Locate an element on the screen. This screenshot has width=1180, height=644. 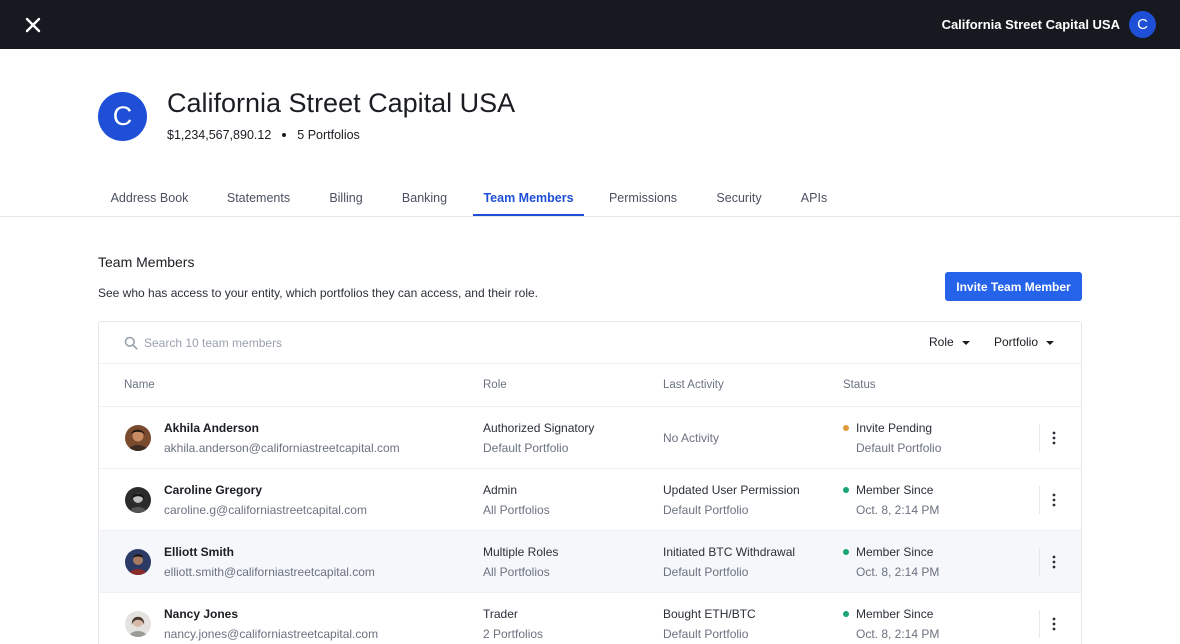
section-title: Team Members is located at coordinates (146, 262).